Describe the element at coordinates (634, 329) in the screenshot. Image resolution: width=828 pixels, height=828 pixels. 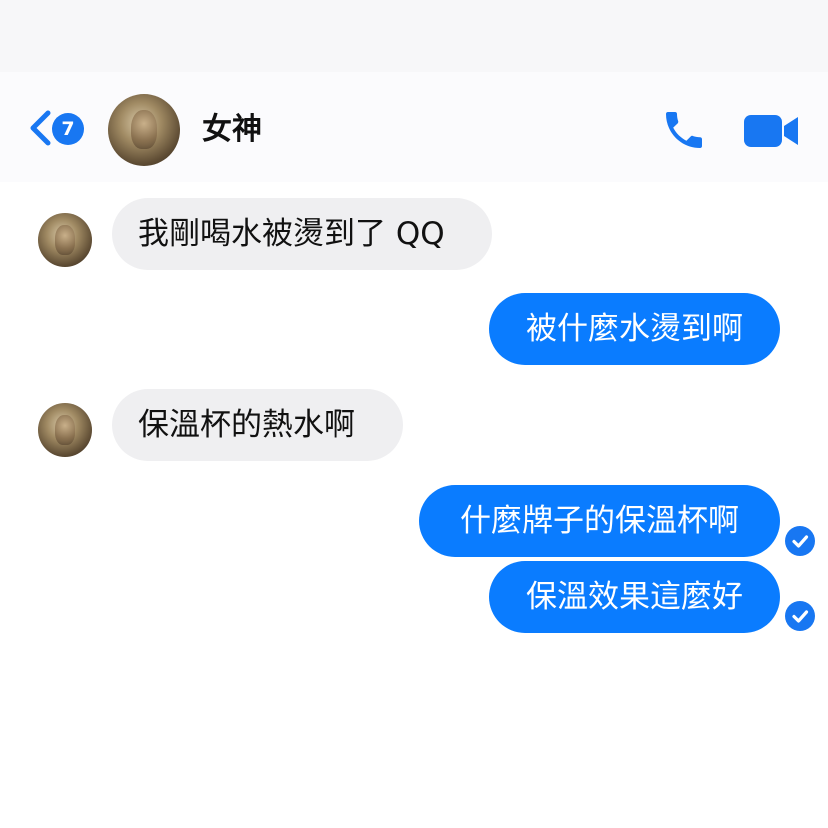
I see `outgoing-message-bubble: 被什麼水燙到啊` at that location.